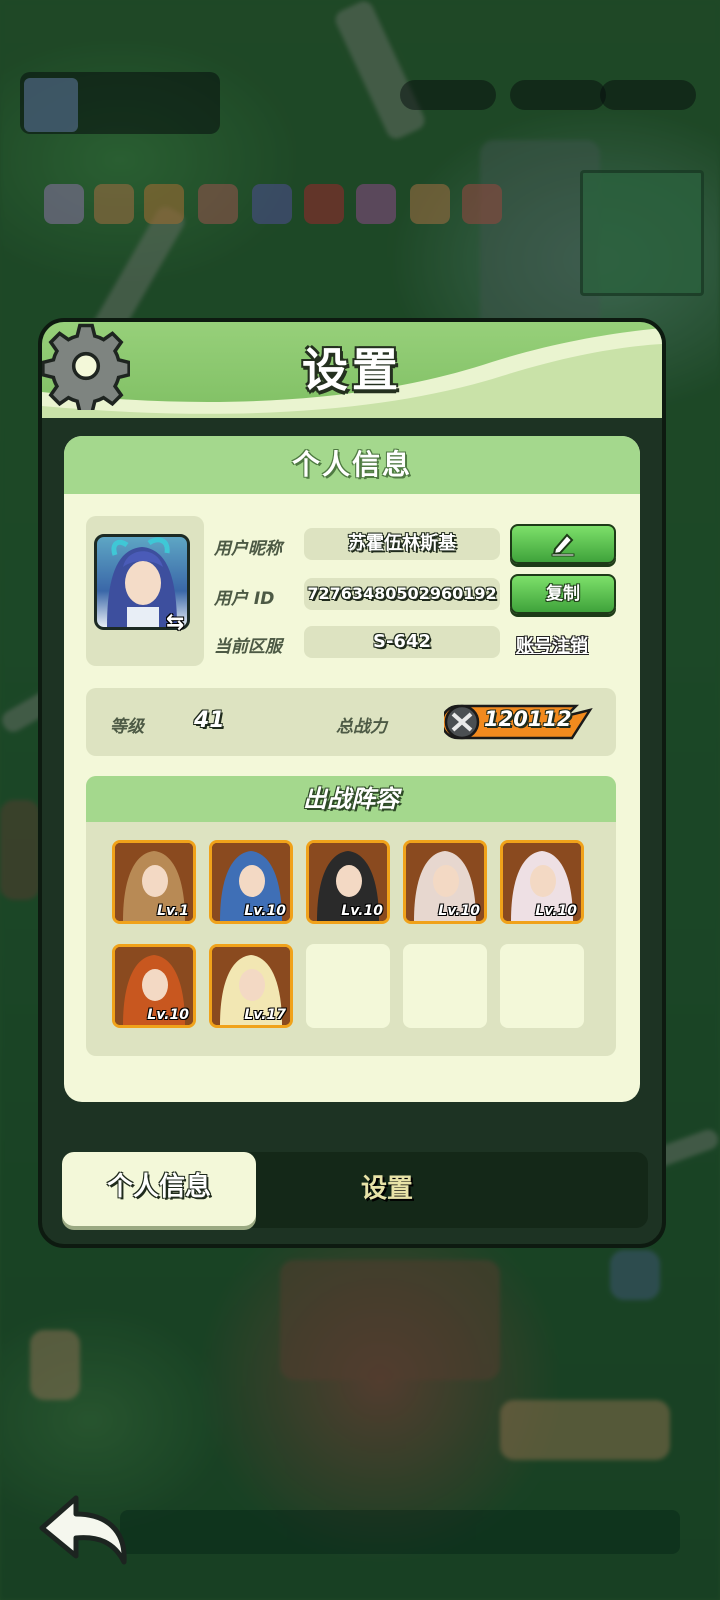  What do you see at coordinates (173, 911) in the screenshot?
I see `hero-level: Lv.1` at bounding box center [173, 911].